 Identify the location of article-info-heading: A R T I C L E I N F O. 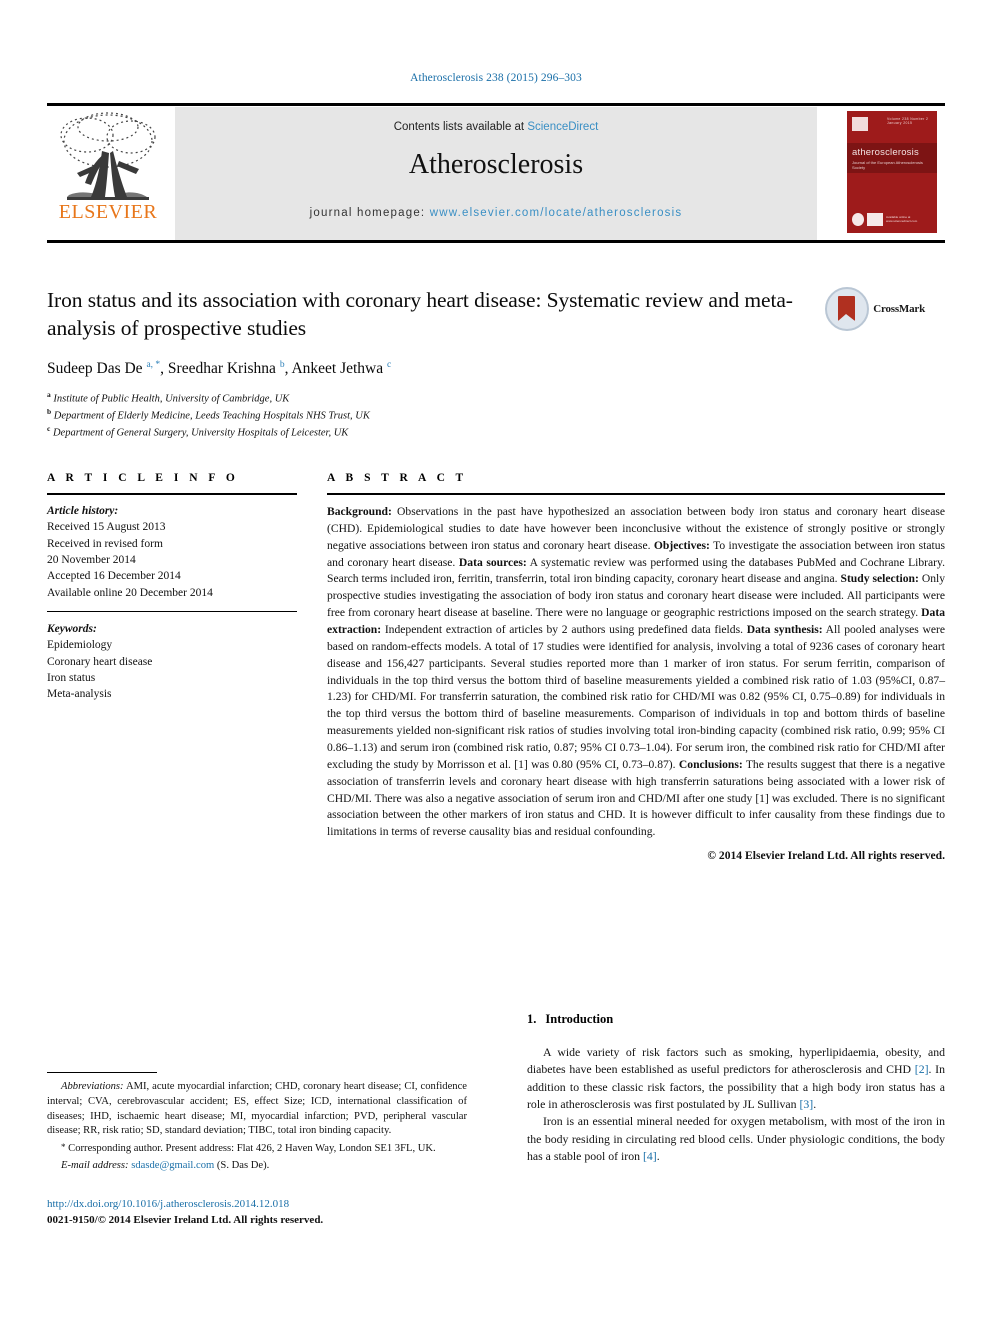
(143, 478).